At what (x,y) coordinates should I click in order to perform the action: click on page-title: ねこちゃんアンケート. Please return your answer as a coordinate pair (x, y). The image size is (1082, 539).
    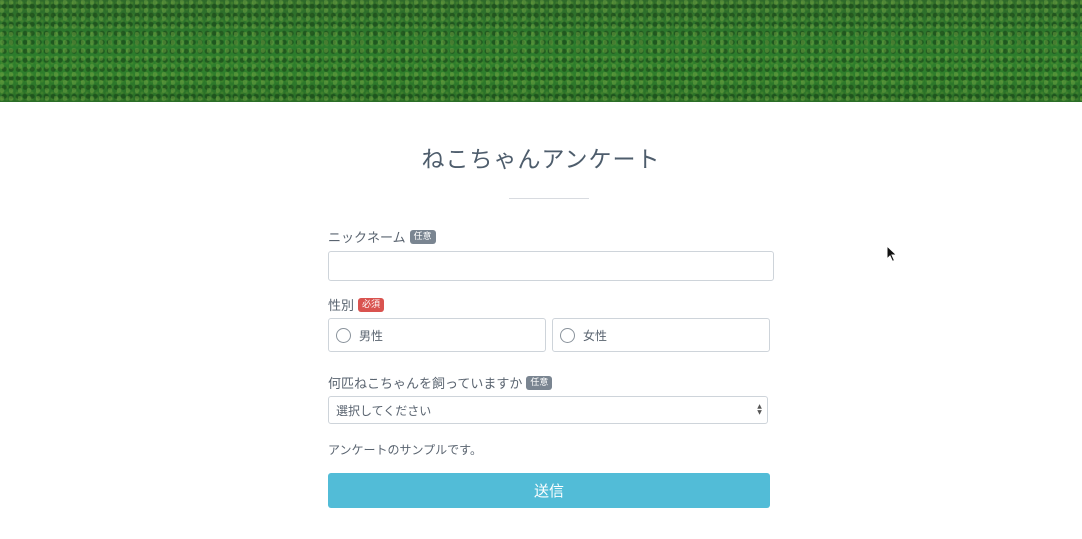
    Looking at the image, I should click on (541, 160).